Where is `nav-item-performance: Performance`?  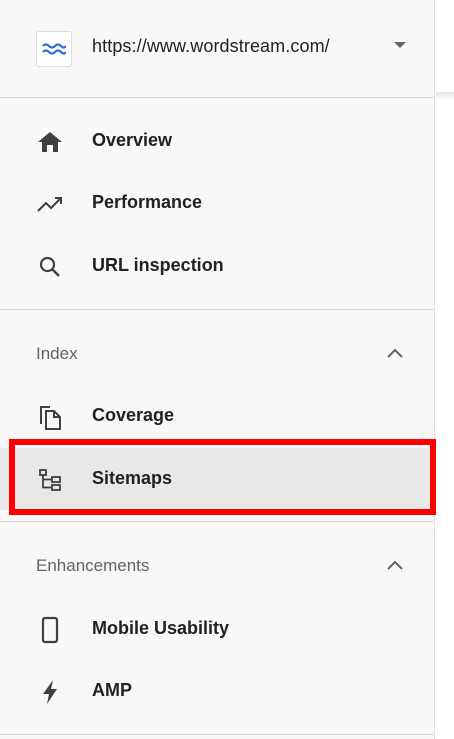
nav-item-performance: Performance is located at coordinates (217, 203).